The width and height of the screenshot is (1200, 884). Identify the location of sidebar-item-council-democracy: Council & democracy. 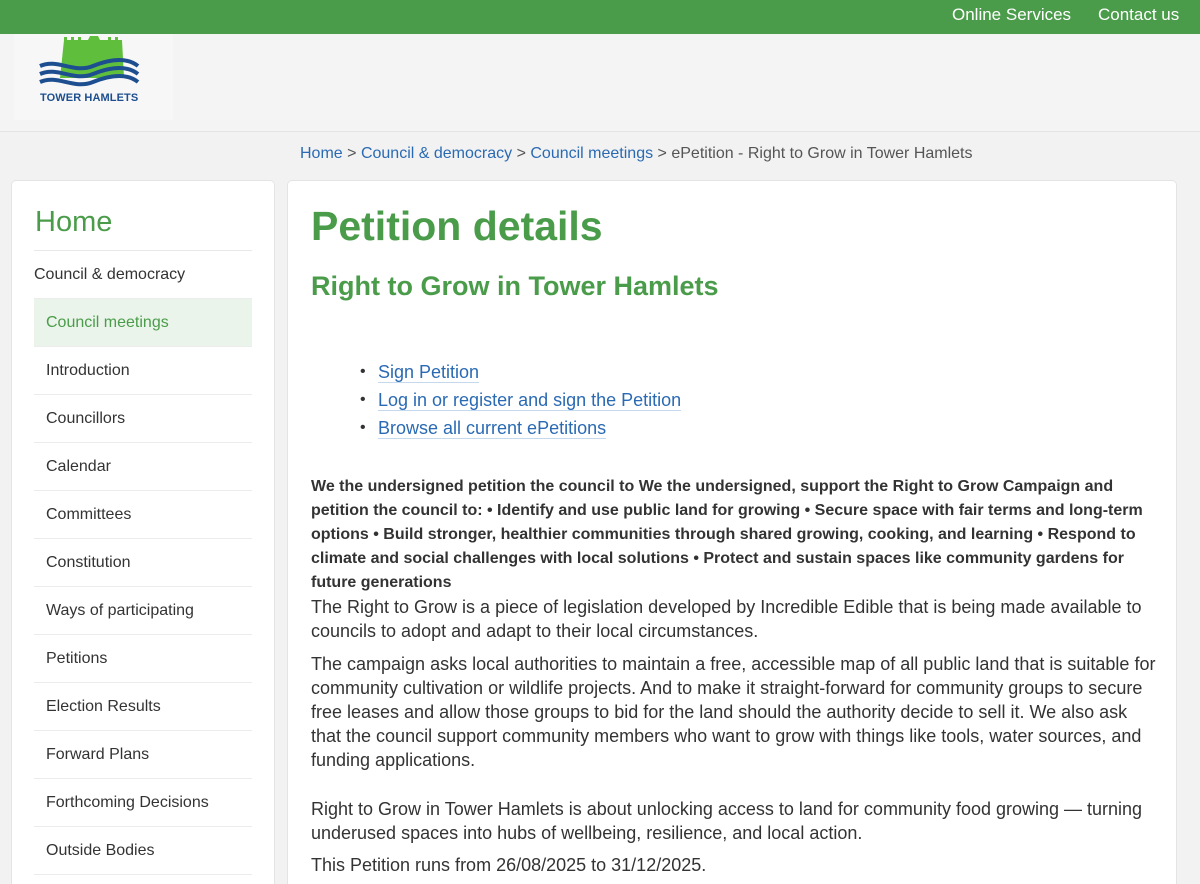
(143, 275).